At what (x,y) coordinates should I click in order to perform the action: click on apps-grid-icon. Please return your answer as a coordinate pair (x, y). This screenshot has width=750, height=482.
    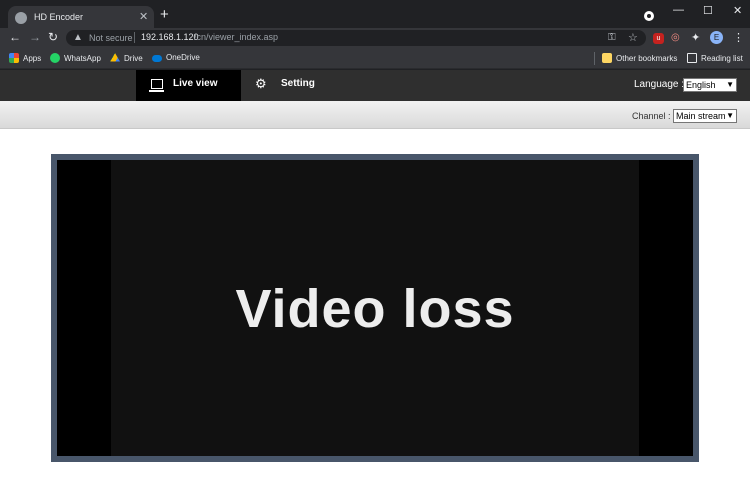
    Looking at the image, I should click on (14, 58).